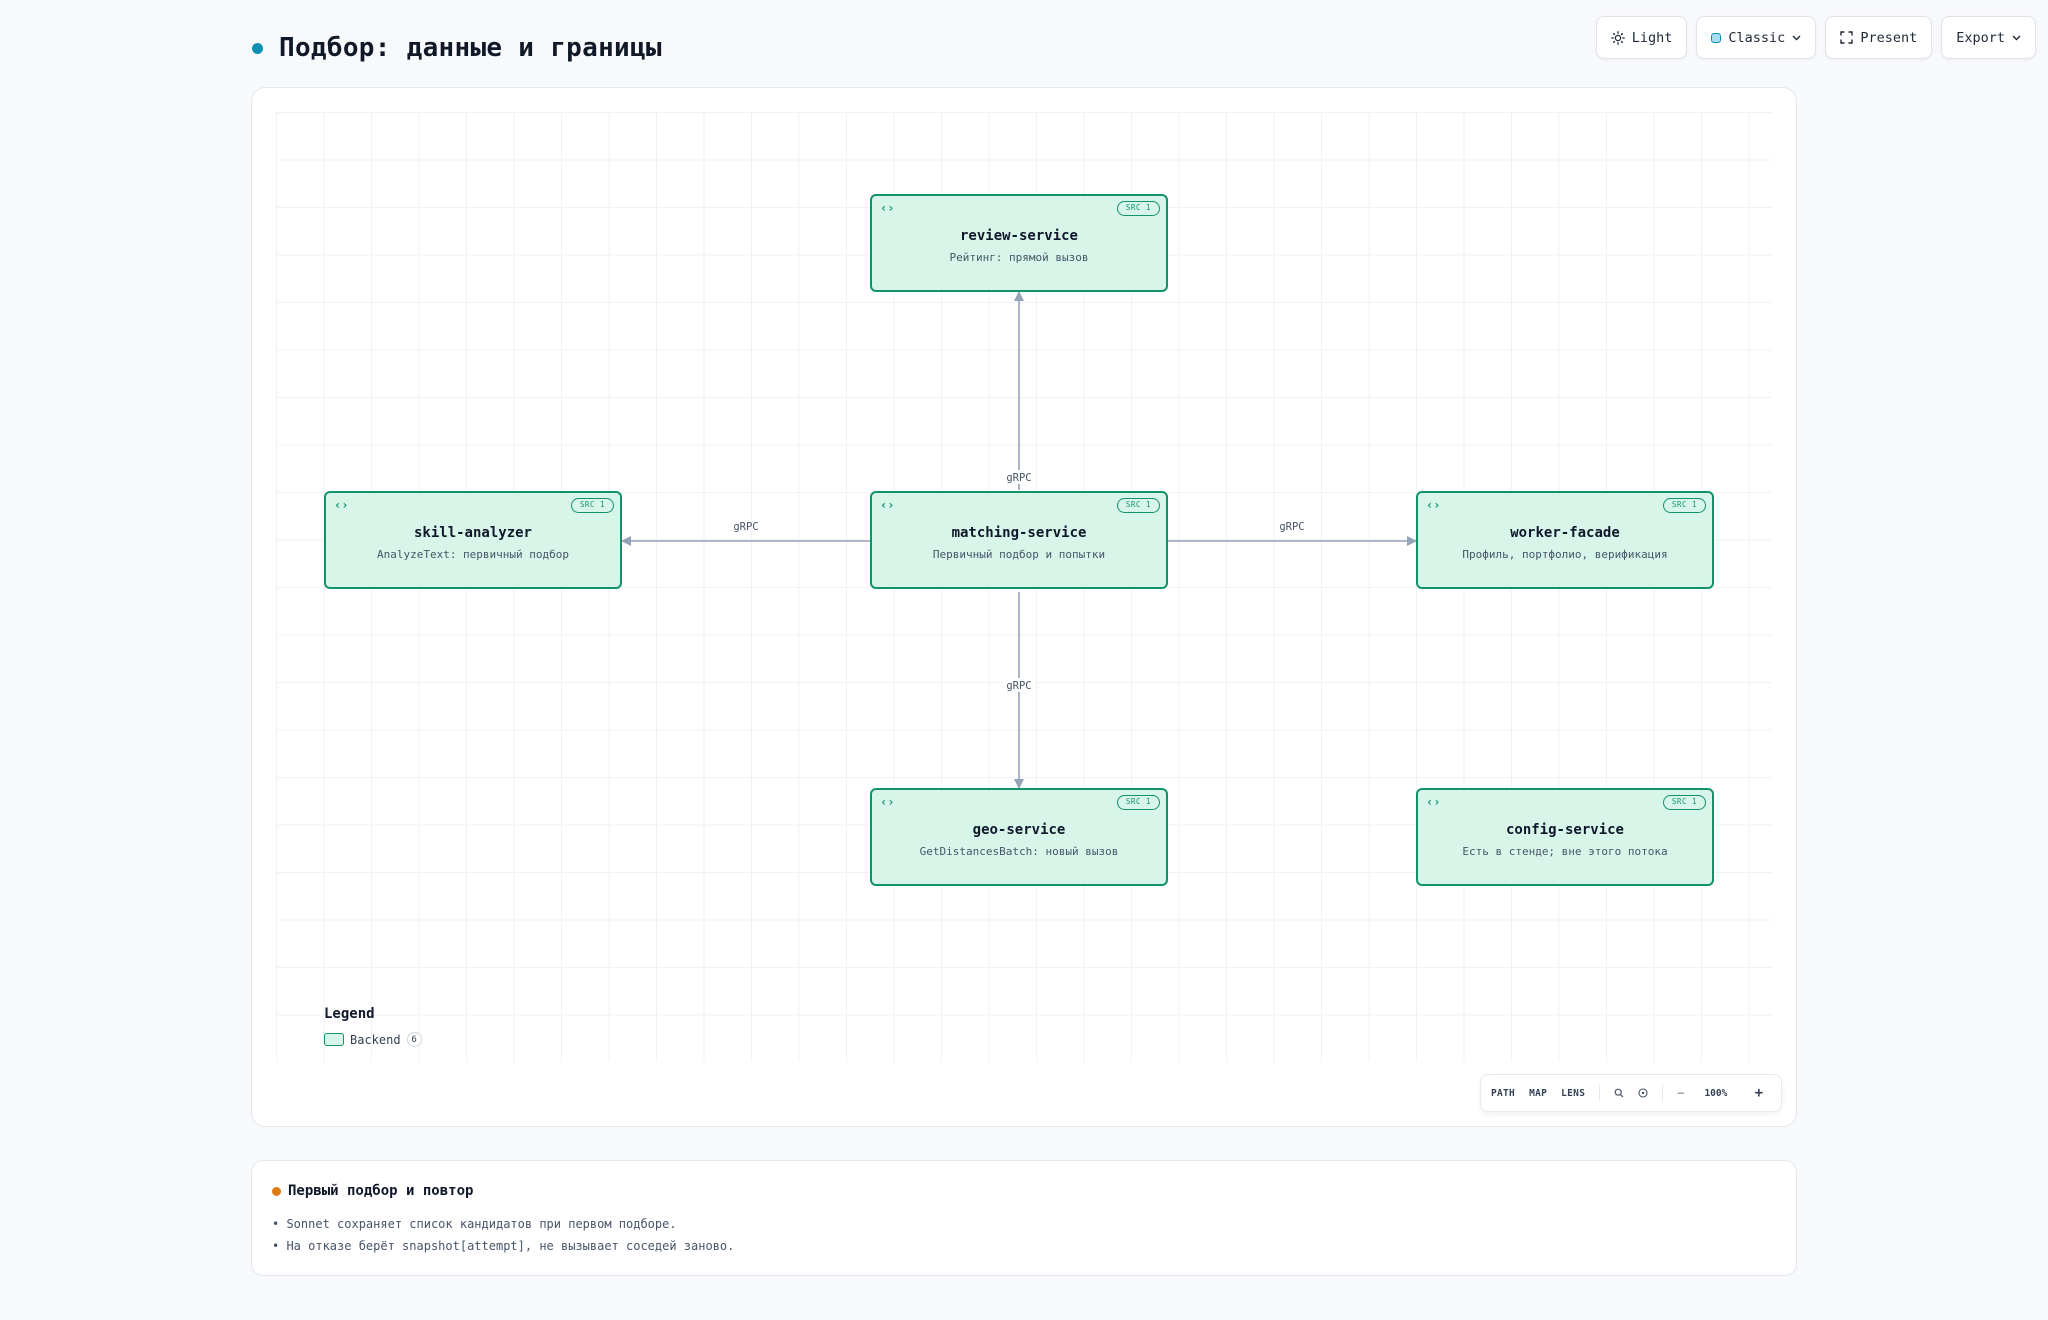 Image resolution: width=2048 pixels, height=1320 pixels. Describe the element at coordinates (1643, 1093) in the screenshot. I see `help-icon` at that location.